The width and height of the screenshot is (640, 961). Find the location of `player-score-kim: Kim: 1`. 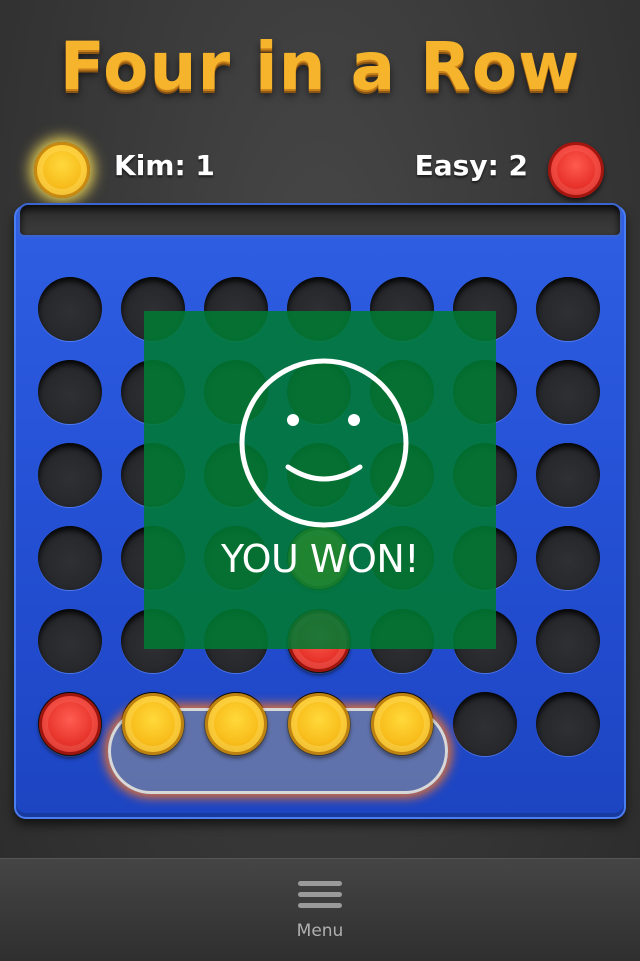

player-score-kim: Kim: 1 is located at coordinates (164, 165).